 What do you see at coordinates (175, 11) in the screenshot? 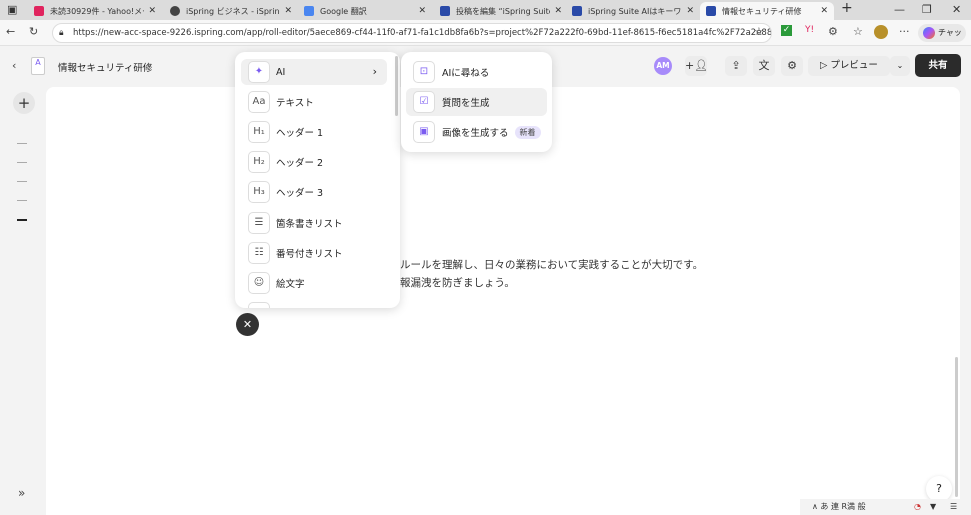
I see `ispring-favicon-icon` at bounding box center [175, 11].